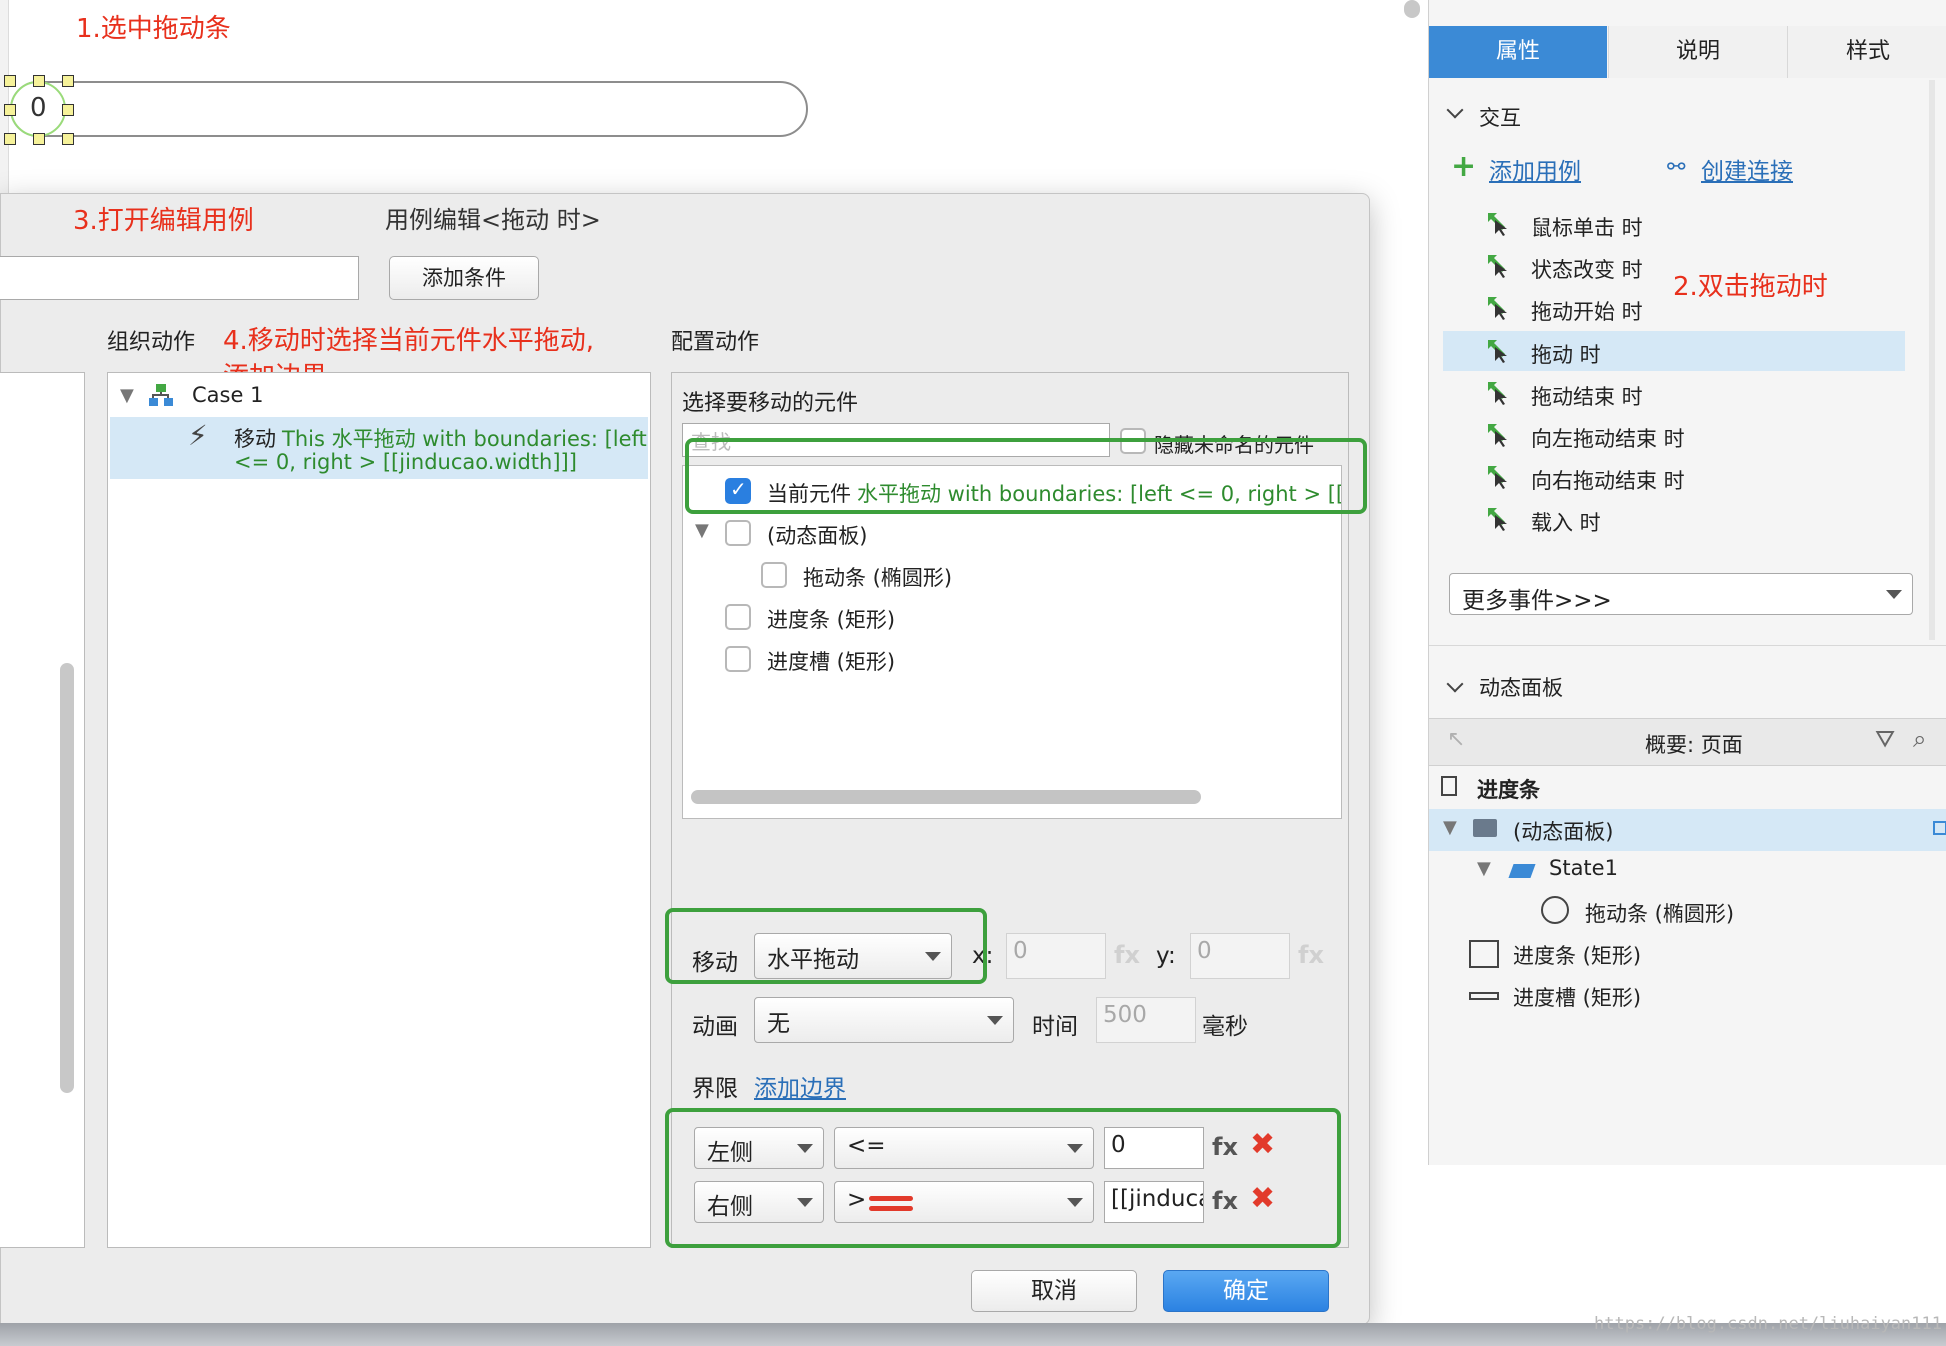 Image resolution: width=1946 pixels, height=1346 pixels. Describe the element at coordinates (946, 797) in the screenshot. I see `tree-horizontal-scrollbar` at that location.